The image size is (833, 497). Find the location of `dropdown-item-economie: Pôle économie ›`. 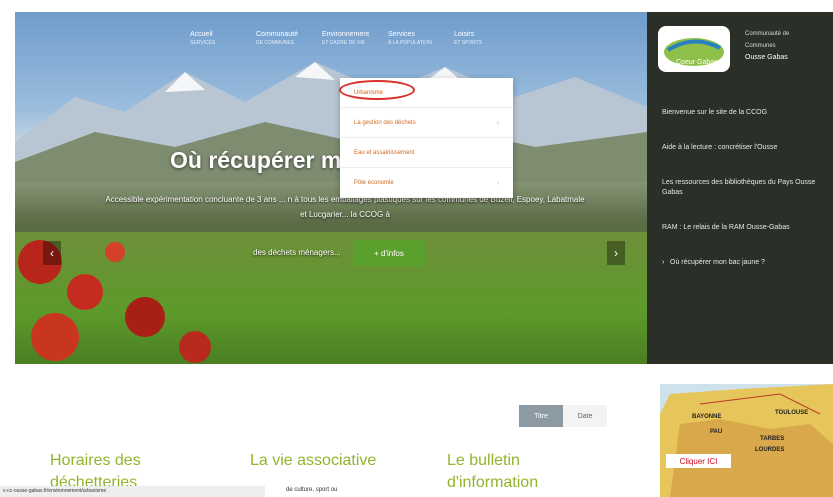

dropdown-item-economie: Pôle économie › is located at coordinates (426, 183).